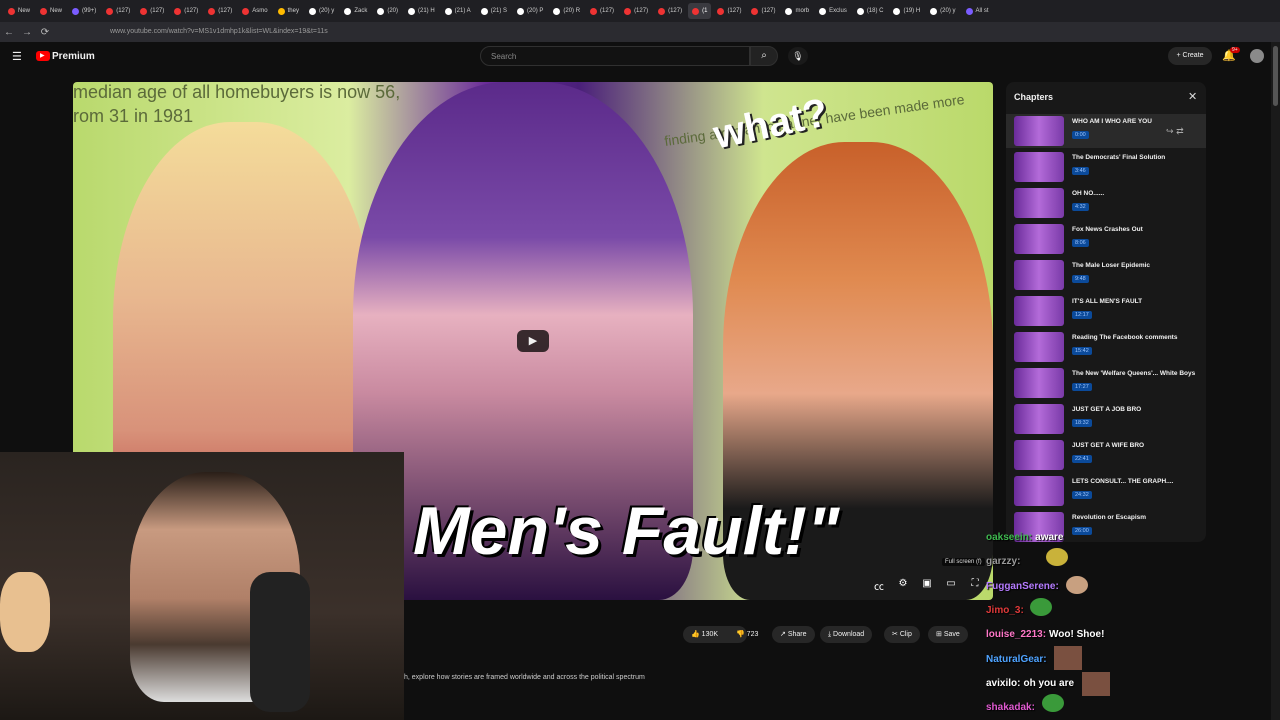 The height and width of the screenshot is (720, 1280). What do you see at coordinates (1106, 347) in the screenshot?
I see `chapter-item: Reading The Facebook comments 15:42` at bounding box center [1106, 347].